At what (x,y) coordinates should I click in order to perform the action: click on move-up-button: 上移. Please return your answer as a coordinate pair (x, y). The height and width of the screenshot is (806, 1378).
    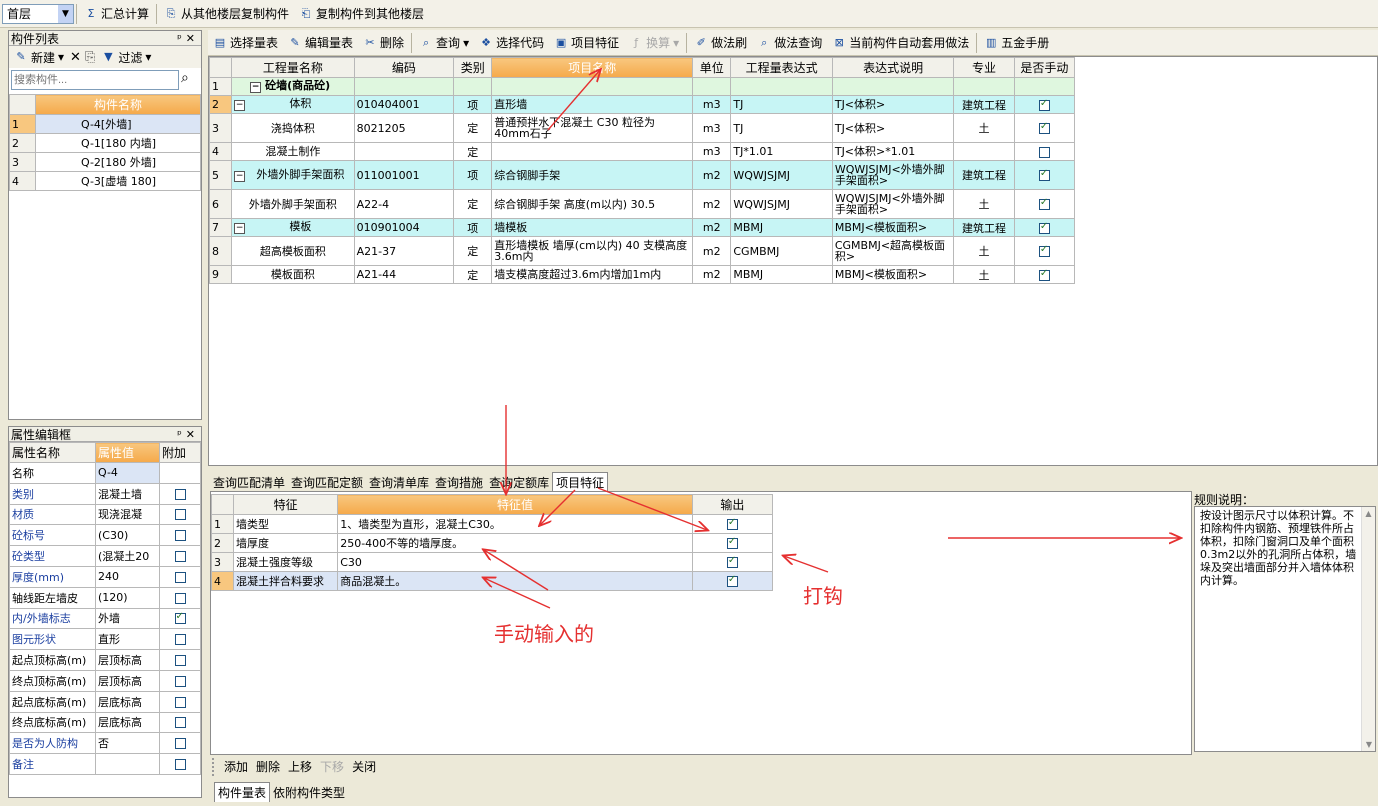
    Looking at the image, I should click on (300, 767).